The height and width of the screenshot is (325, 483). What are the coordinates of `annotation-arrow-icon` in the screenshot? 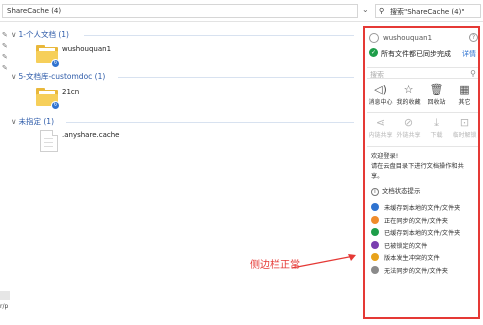 It's located at (323, 261).